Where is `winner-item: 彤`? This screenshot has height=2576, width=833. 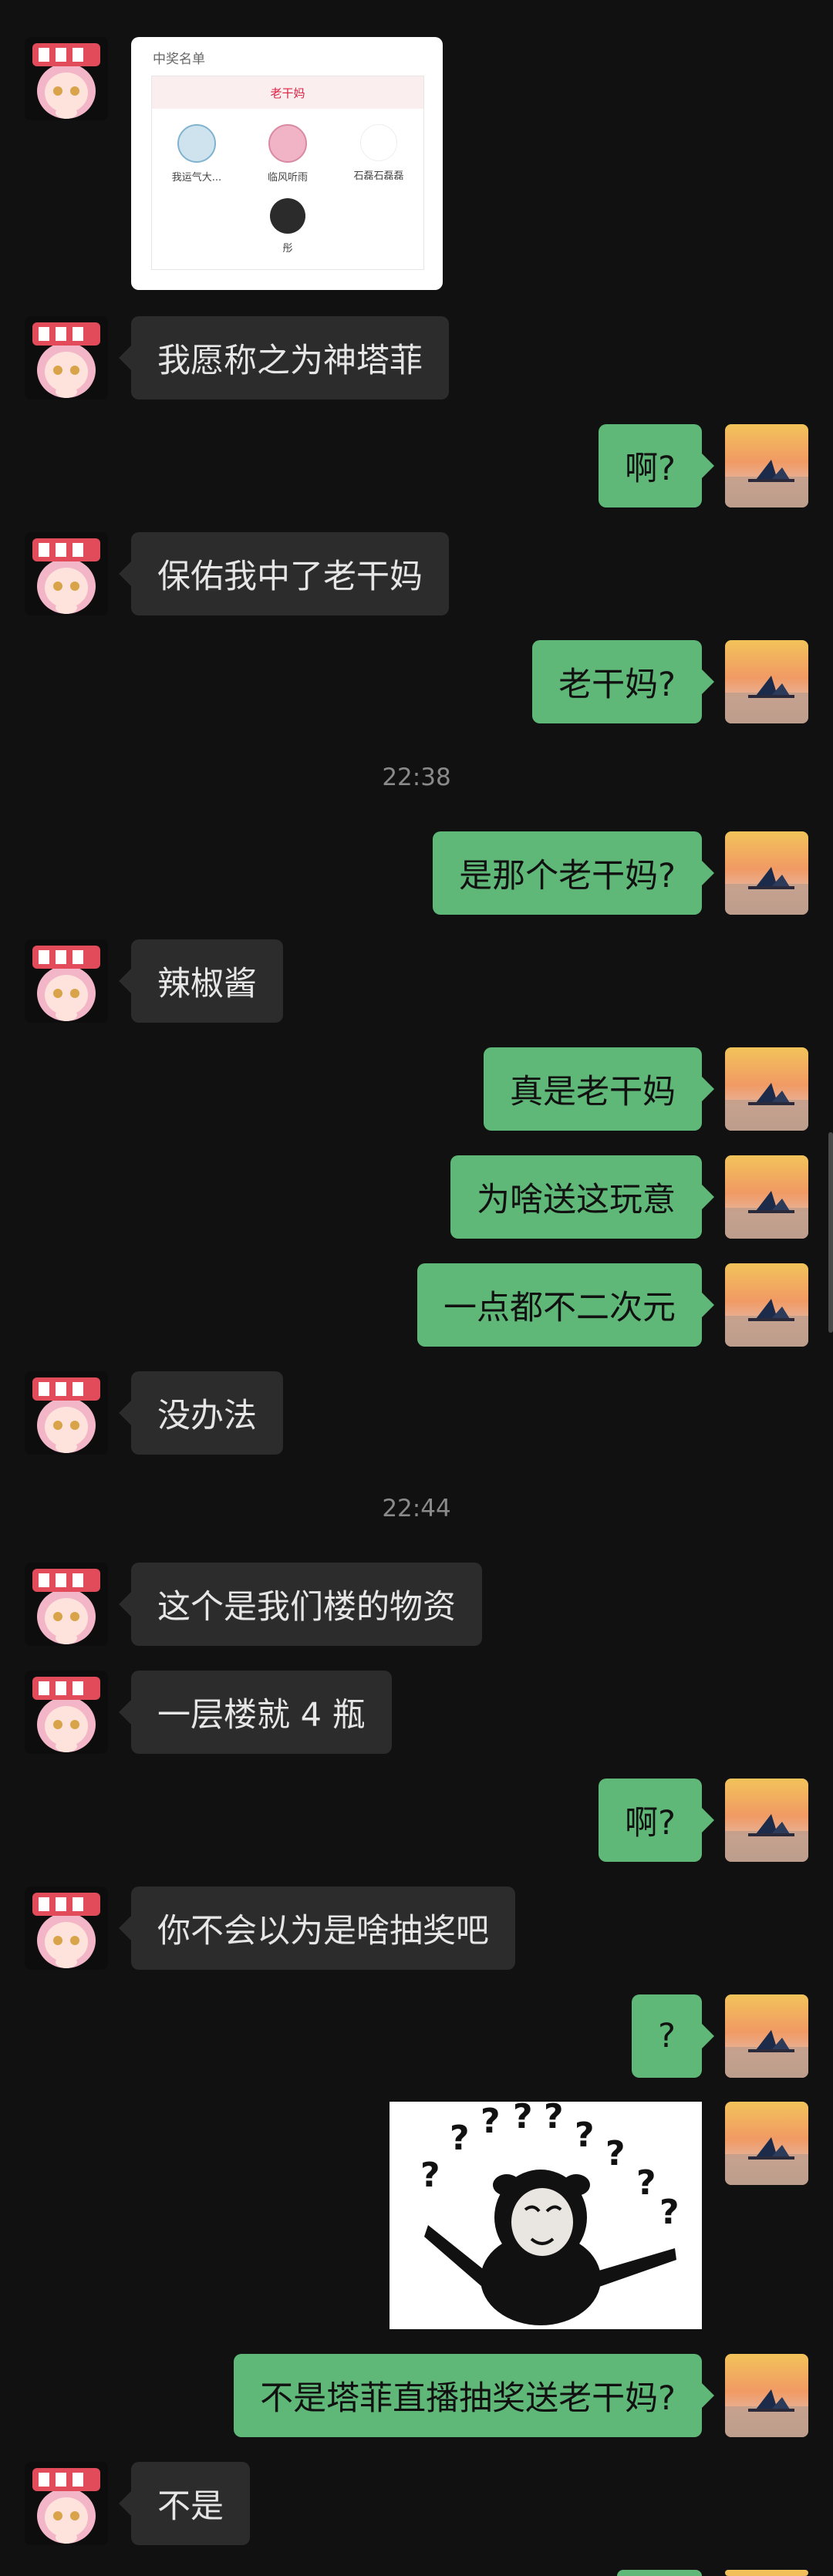
winner-item: 彤 is located at coordinates (288, 226).